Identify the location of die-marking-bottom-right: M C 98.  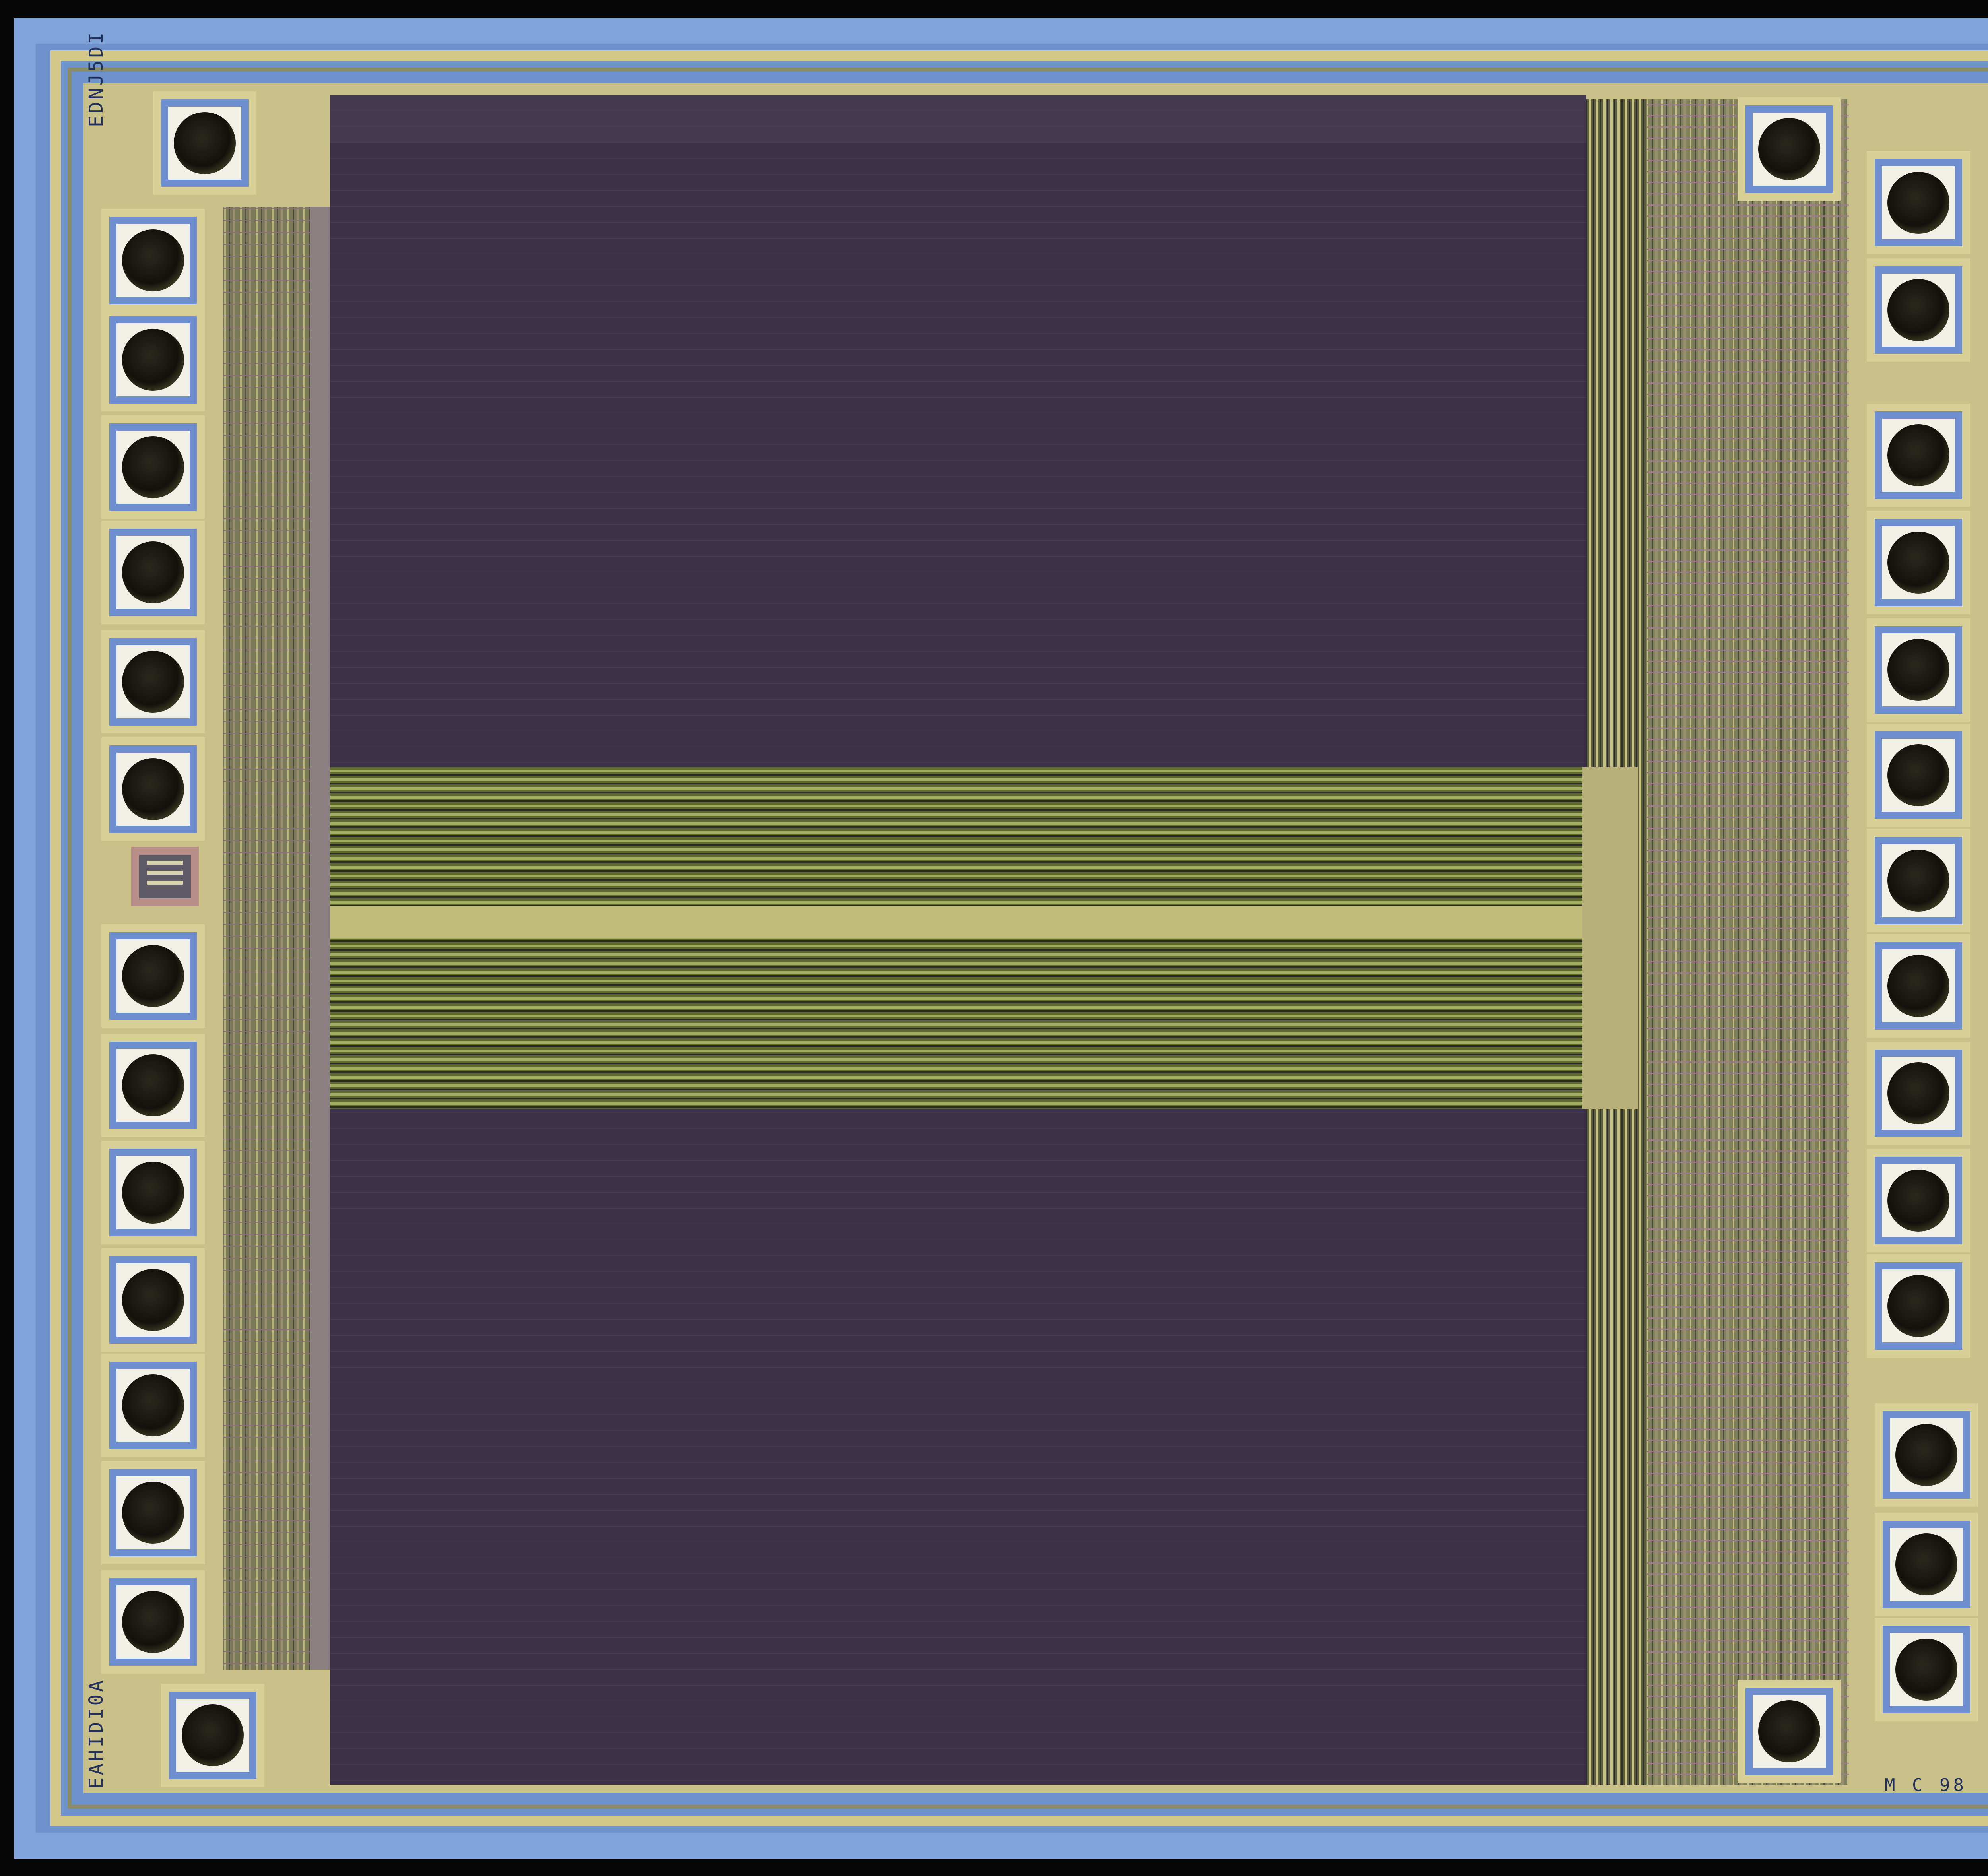
(1926, 1785).